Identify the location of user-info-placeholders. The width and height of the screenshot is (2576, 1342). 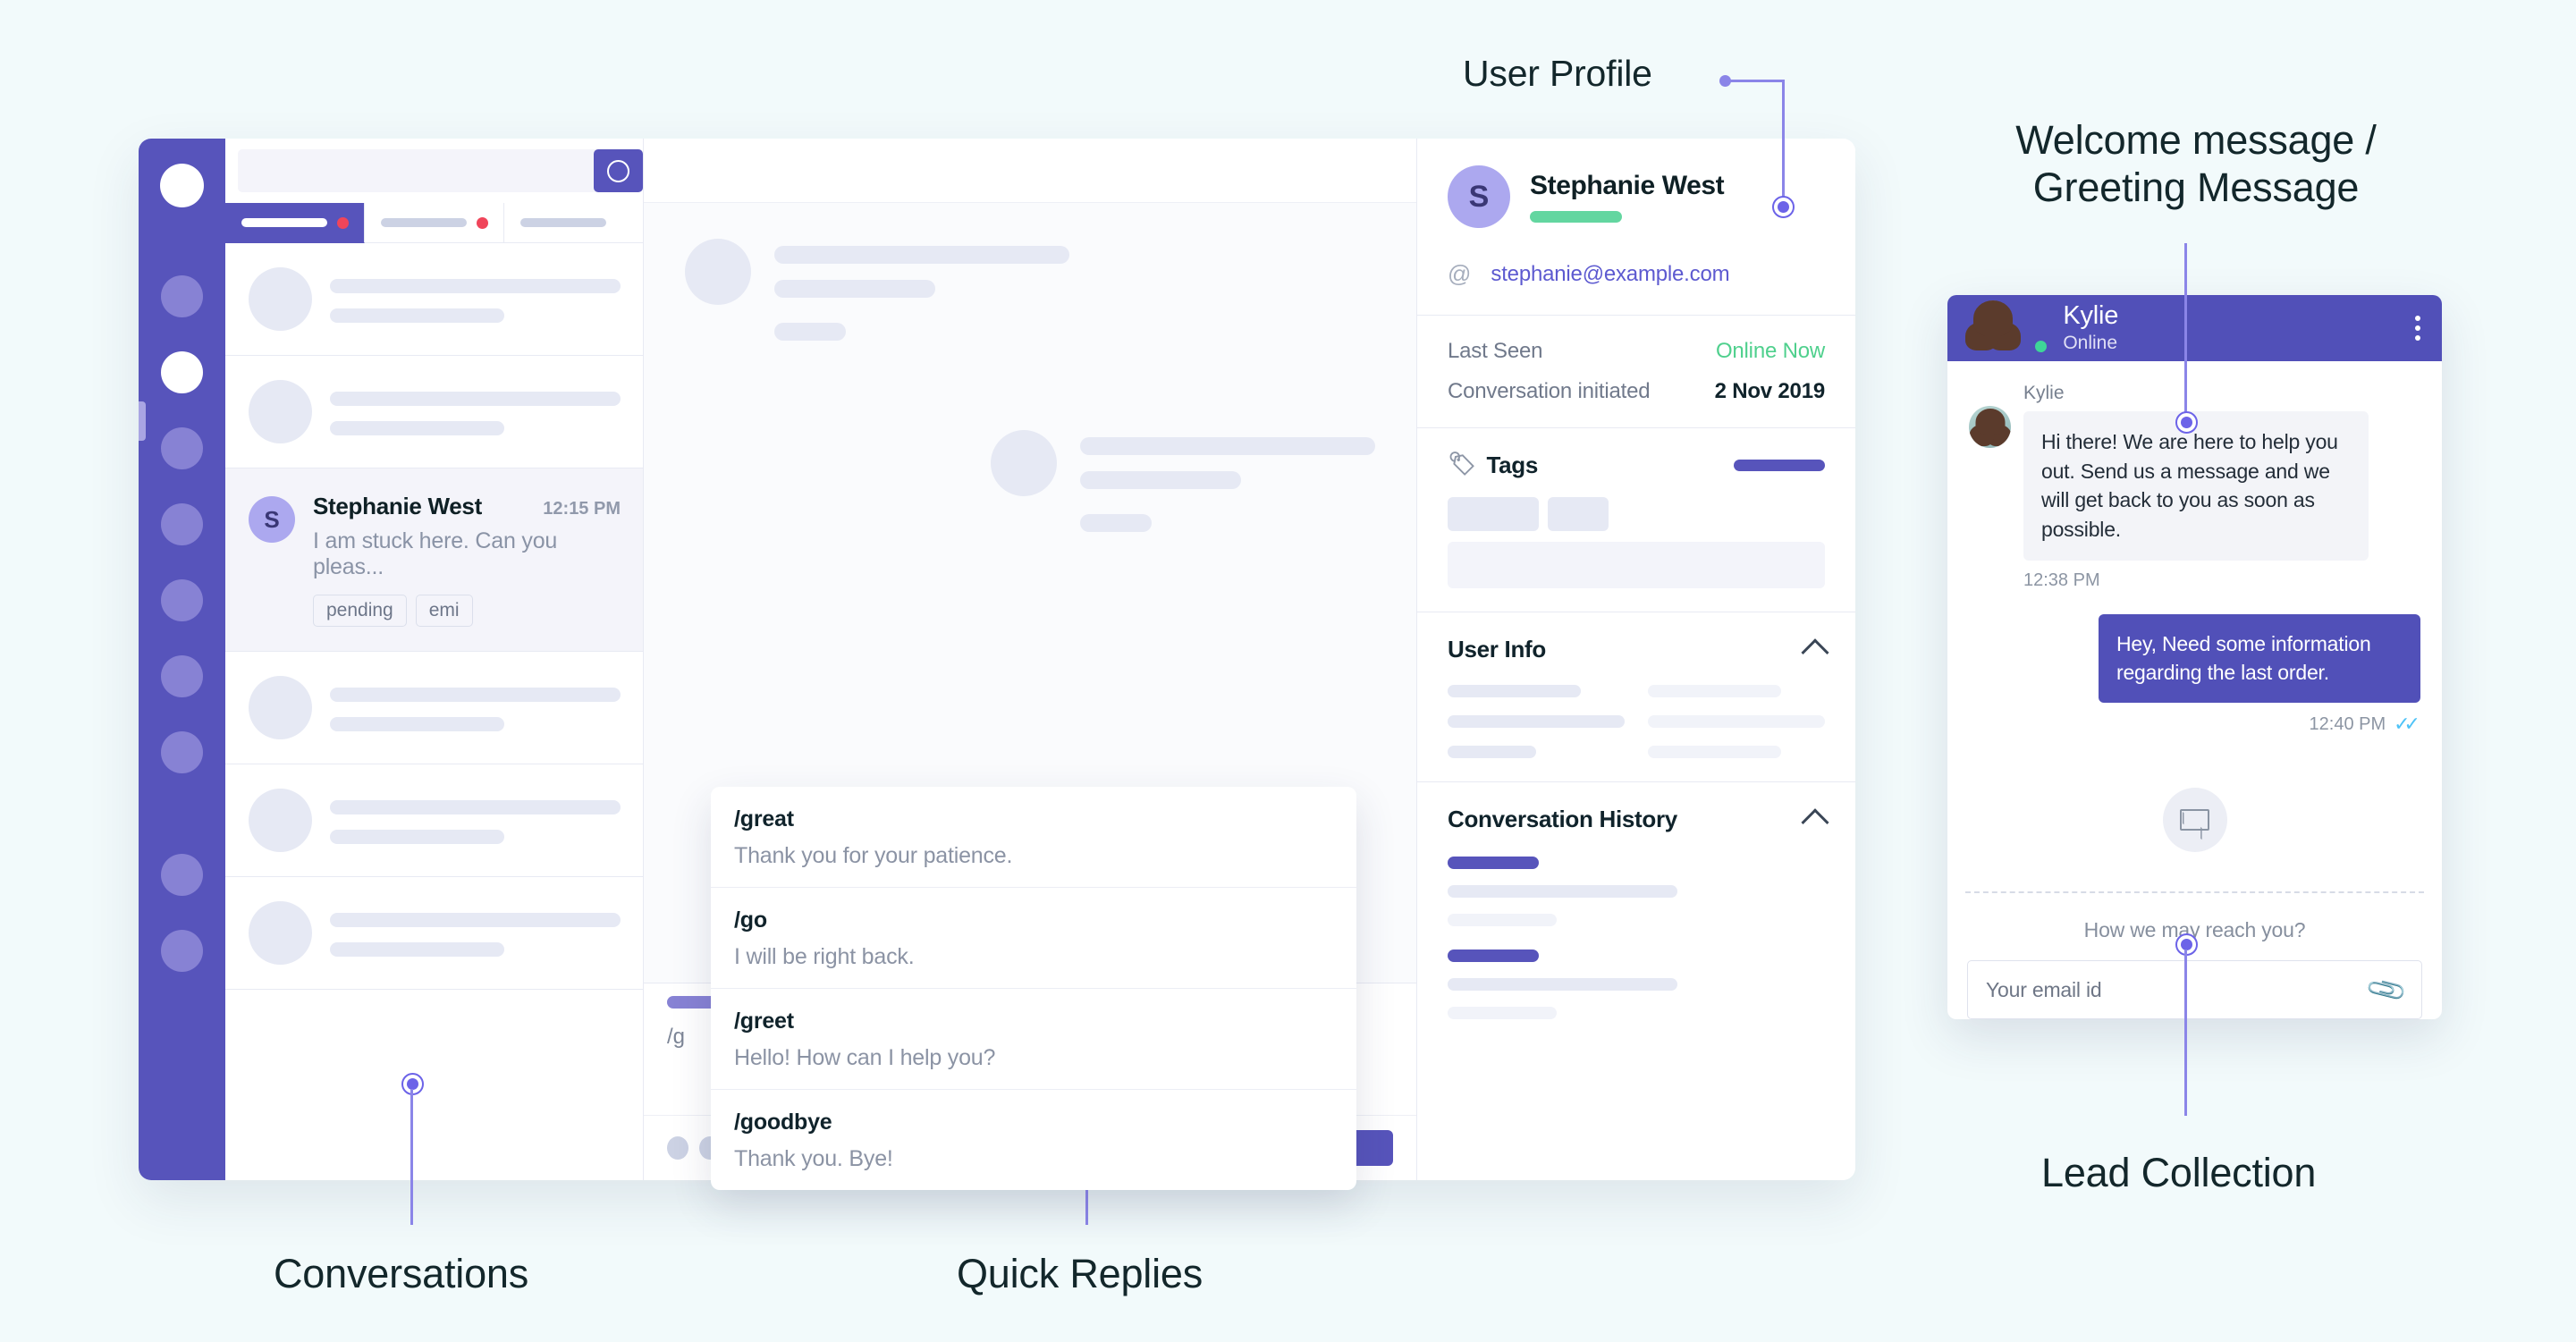
(1636, 721).